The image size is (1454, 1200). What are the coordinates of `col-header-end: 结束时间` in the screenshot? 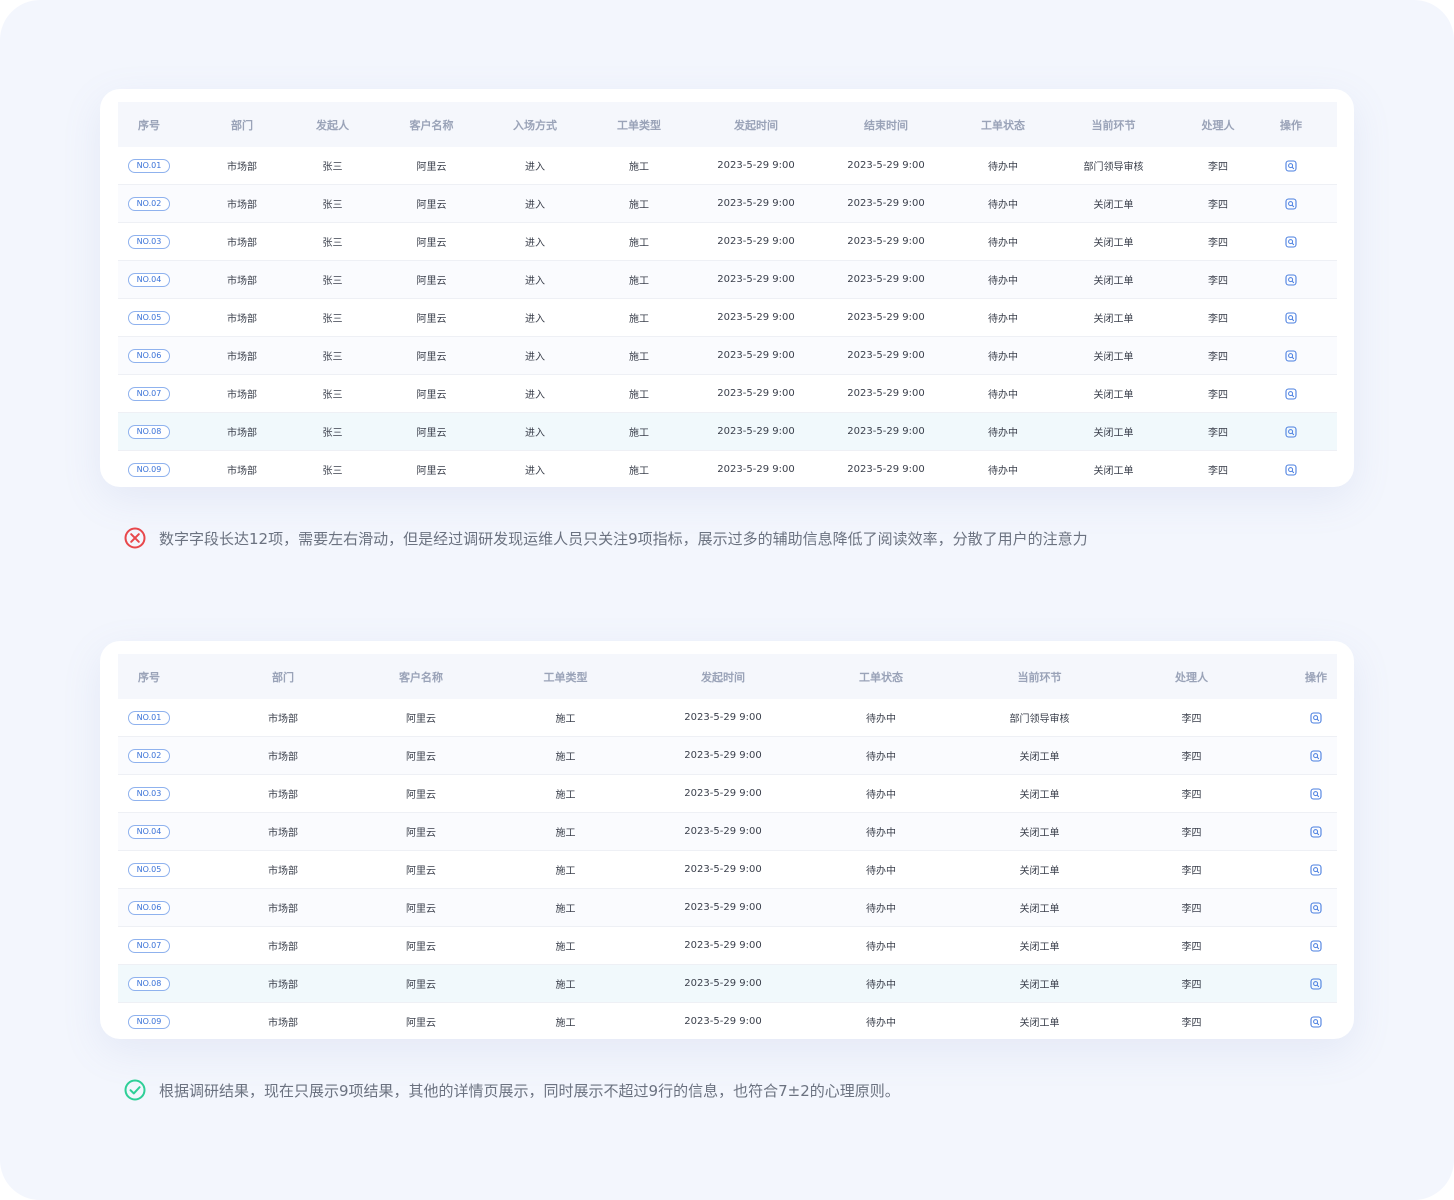 It's located at (886, 124).